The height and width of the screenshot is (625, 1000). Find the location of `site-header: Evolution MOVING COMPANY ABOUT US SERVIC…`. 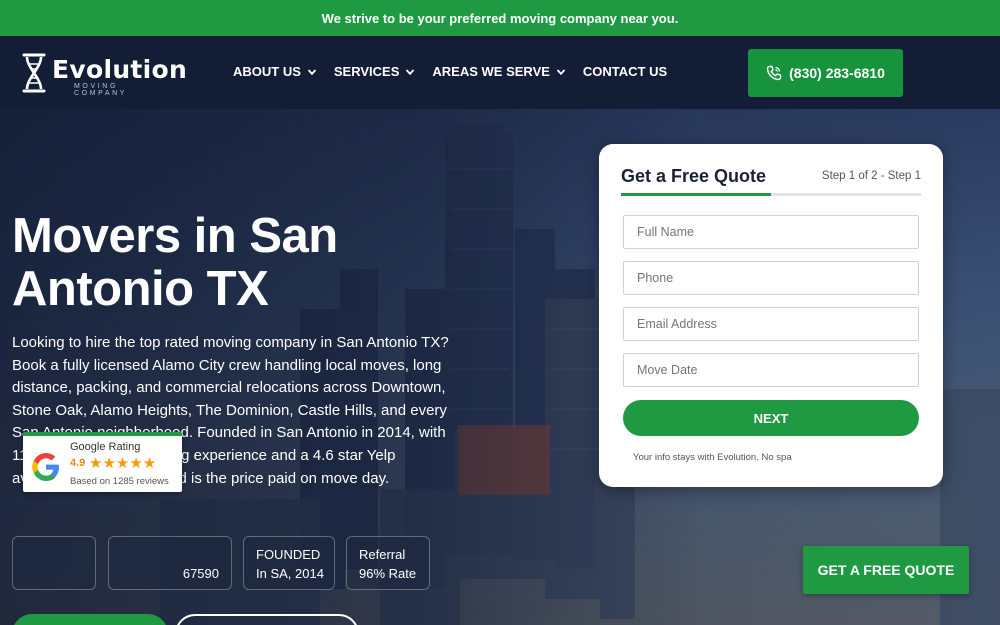

site-header: Evolution MOVING COMPANY ABOUT US SERVIC… is located at coordinates (500, 72).